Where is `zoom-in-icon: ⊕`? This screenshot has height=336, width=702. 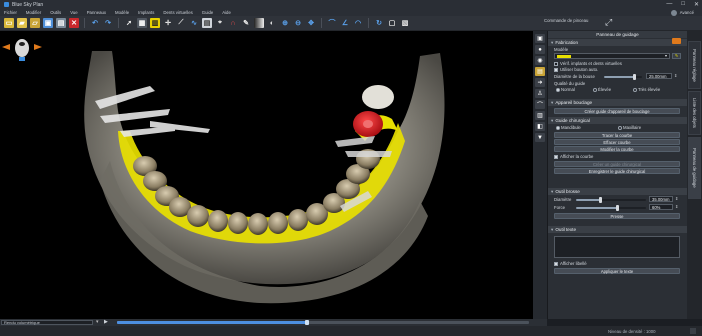
zoom-in-icon: ⊕ is located at coordinates (285, 23).